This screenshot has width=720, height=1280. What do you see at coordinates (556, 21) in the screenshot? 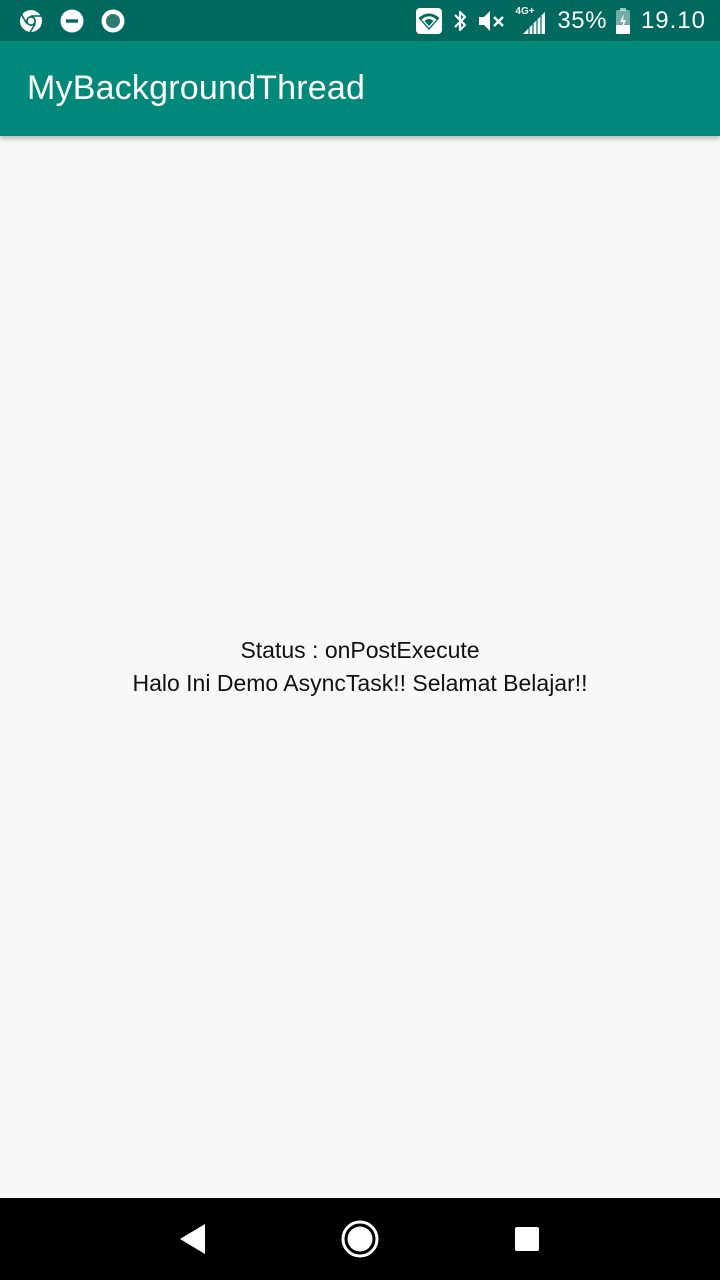
I see `status-bar-system: 4G+ 35% 19.10` at bounding box center [556, 21].